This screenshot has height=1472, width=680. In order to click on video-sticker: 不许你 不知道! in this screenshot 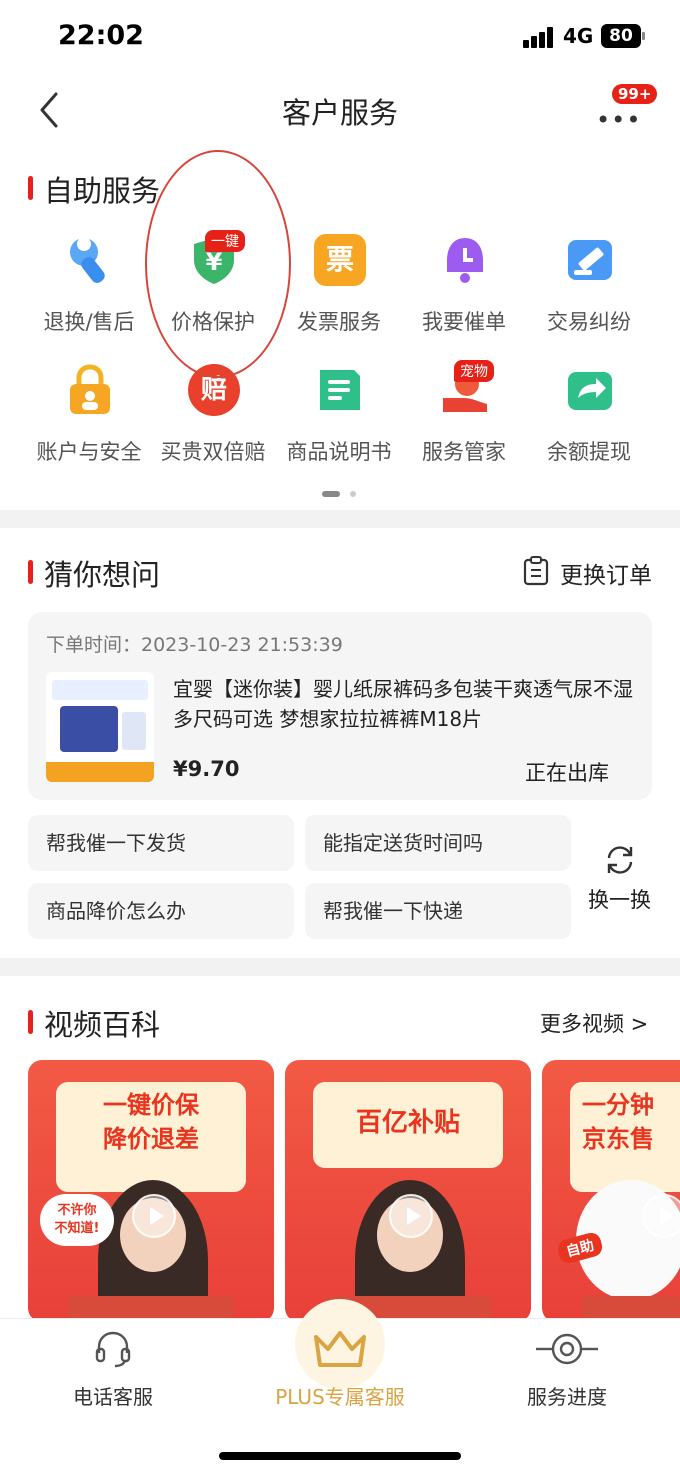, I will do `click(77, 1220)`.